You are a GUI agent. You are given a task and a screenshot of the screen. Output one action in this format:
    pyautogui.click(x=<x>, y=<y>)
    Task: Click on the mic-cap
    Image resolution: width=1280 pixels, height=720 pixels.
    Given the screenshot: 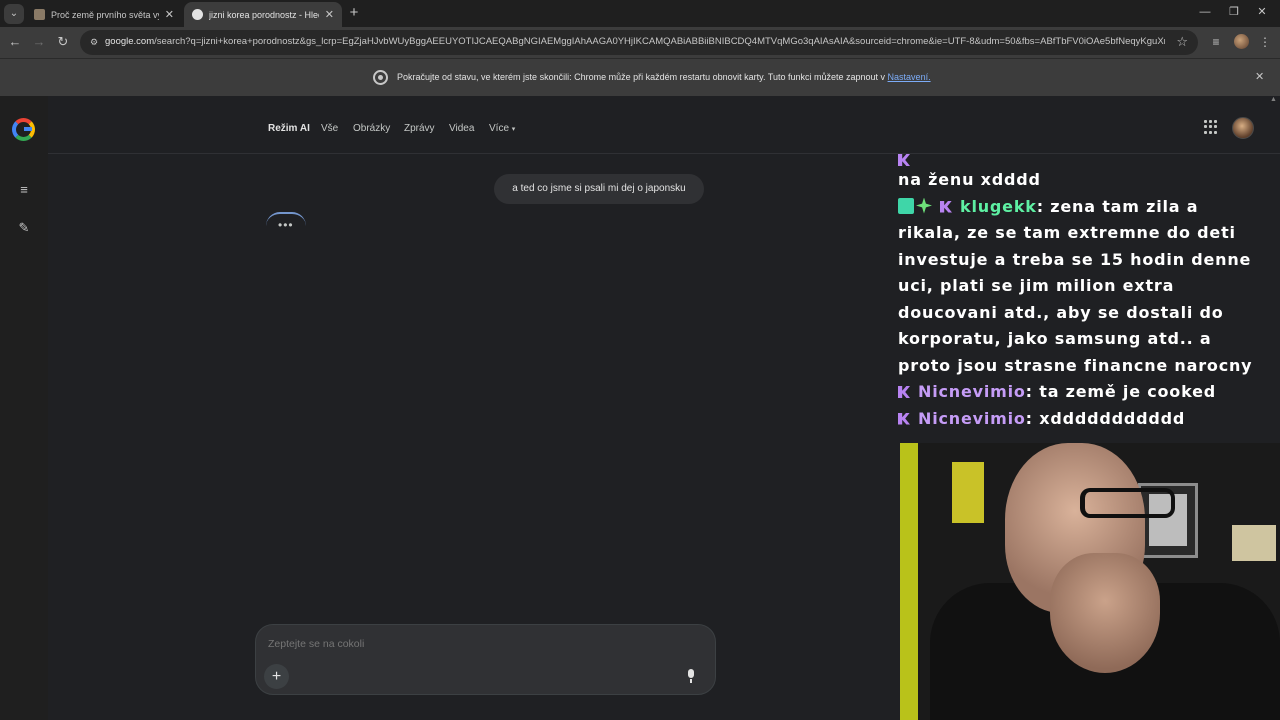 What is the action you would take?
    pyautogui.click(x=691, y=673)
    